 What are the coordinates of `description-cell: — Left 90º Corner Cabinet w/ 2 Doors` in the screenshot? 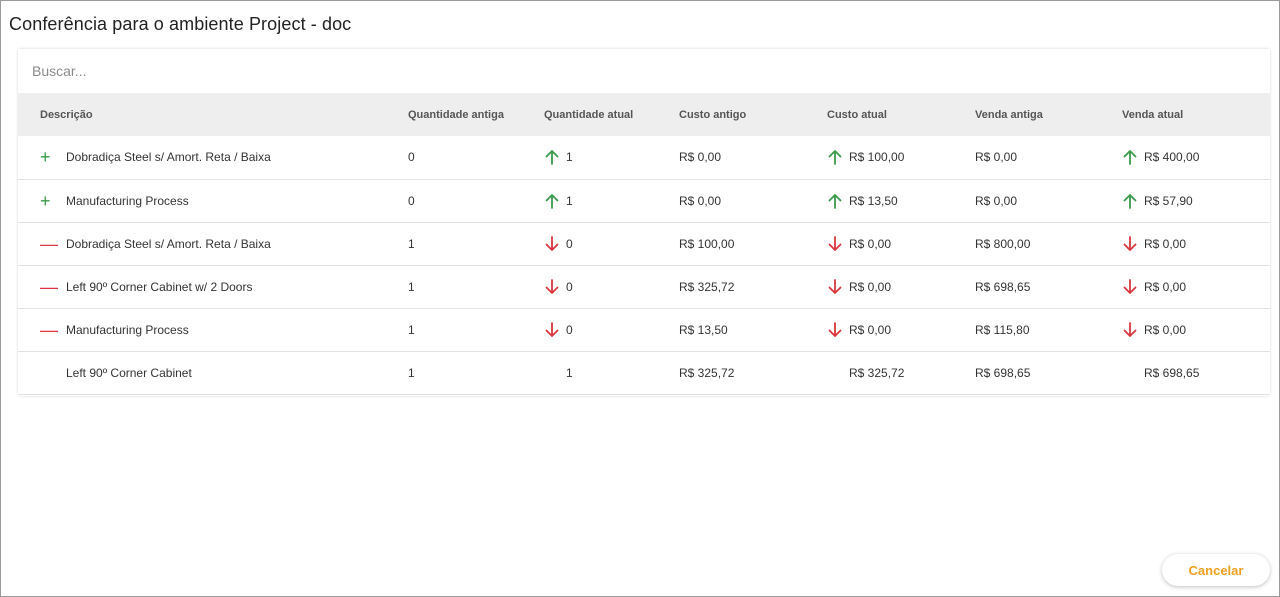 It's located at (213, 286).